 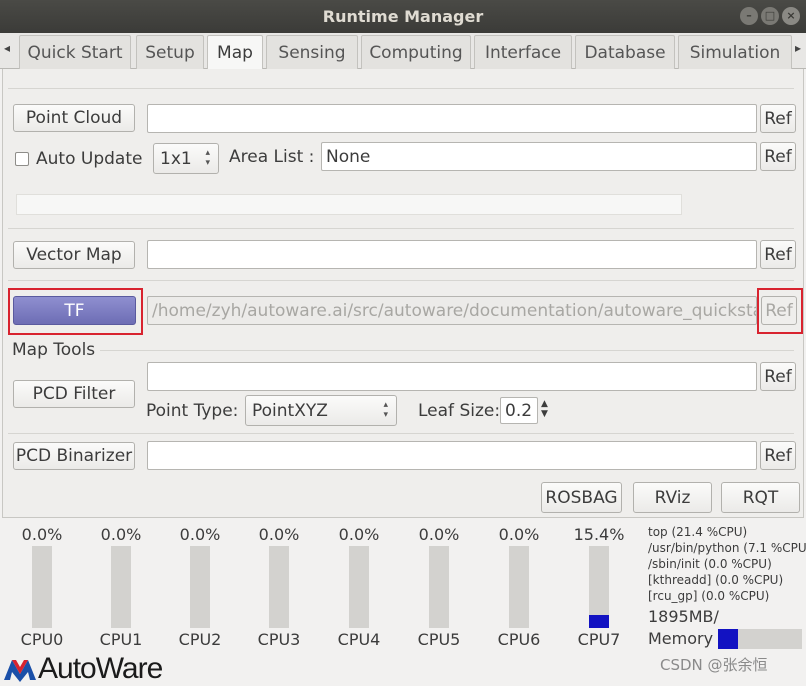 What do you see at coordinates (359, 639) in the screenshot?
I see `cpu-name: CPU4` at bounding box center [359, 639].